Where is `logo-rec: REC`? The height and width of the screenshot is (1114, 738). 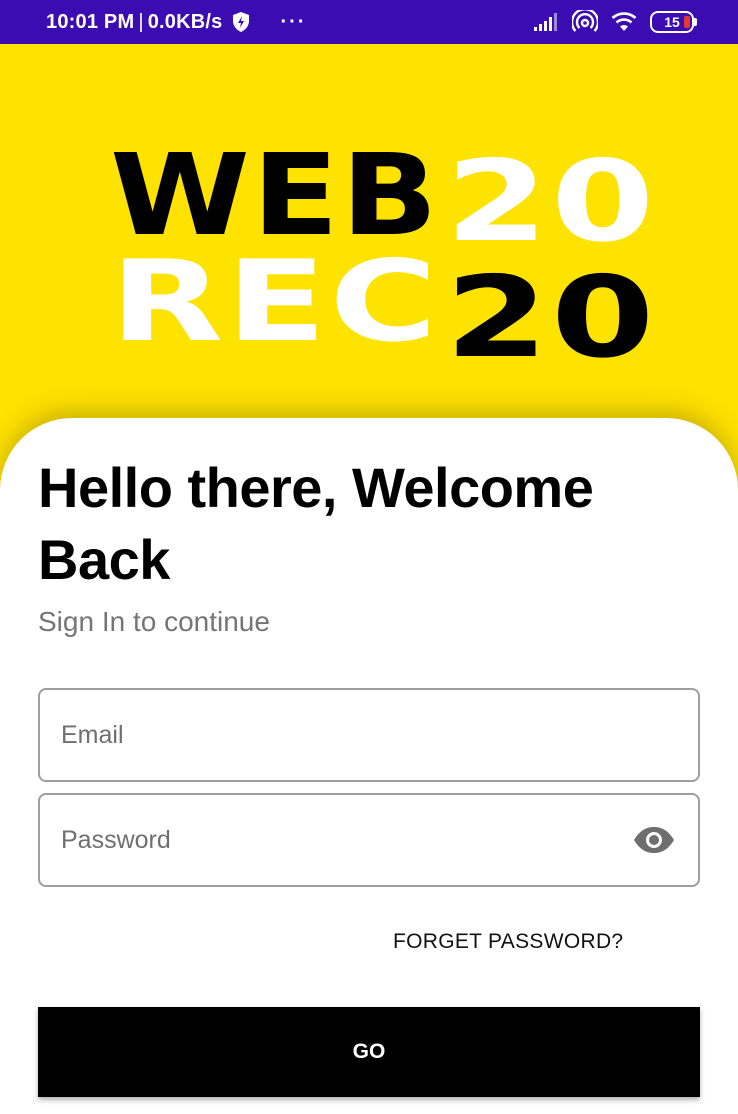 logo-rec: REC is located at coordinates (275, 299).